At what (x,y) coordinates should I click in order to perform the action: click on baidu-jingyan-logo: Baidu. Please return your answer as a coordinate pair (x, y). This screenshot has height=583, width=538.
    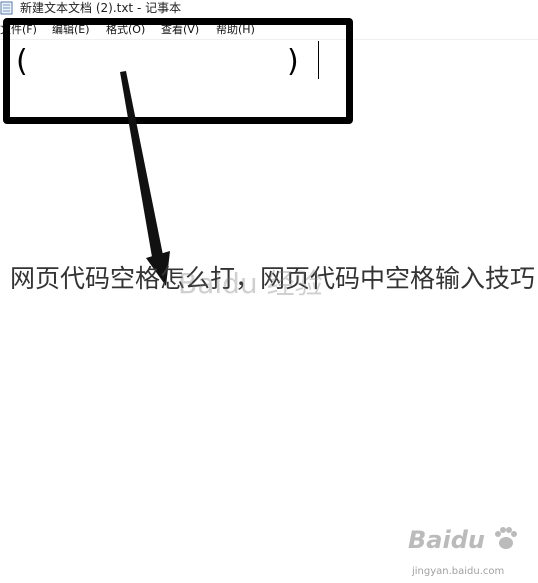
    Looking at the image, I should click on (464, 540).